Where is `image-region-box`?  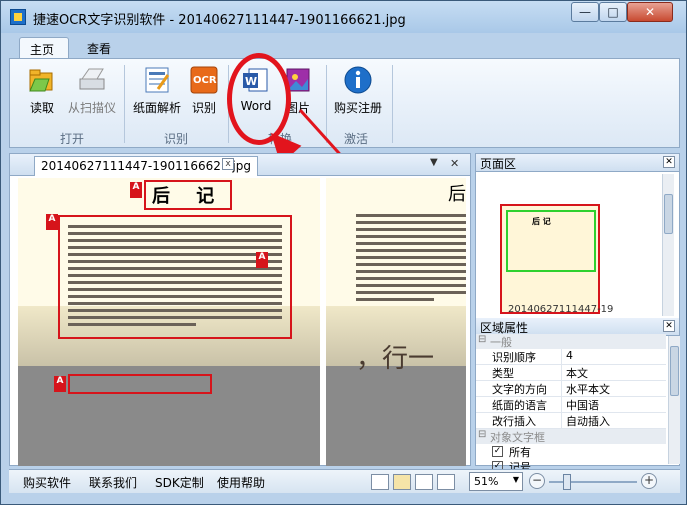
image-region-box is located at coordinates (140, 384).